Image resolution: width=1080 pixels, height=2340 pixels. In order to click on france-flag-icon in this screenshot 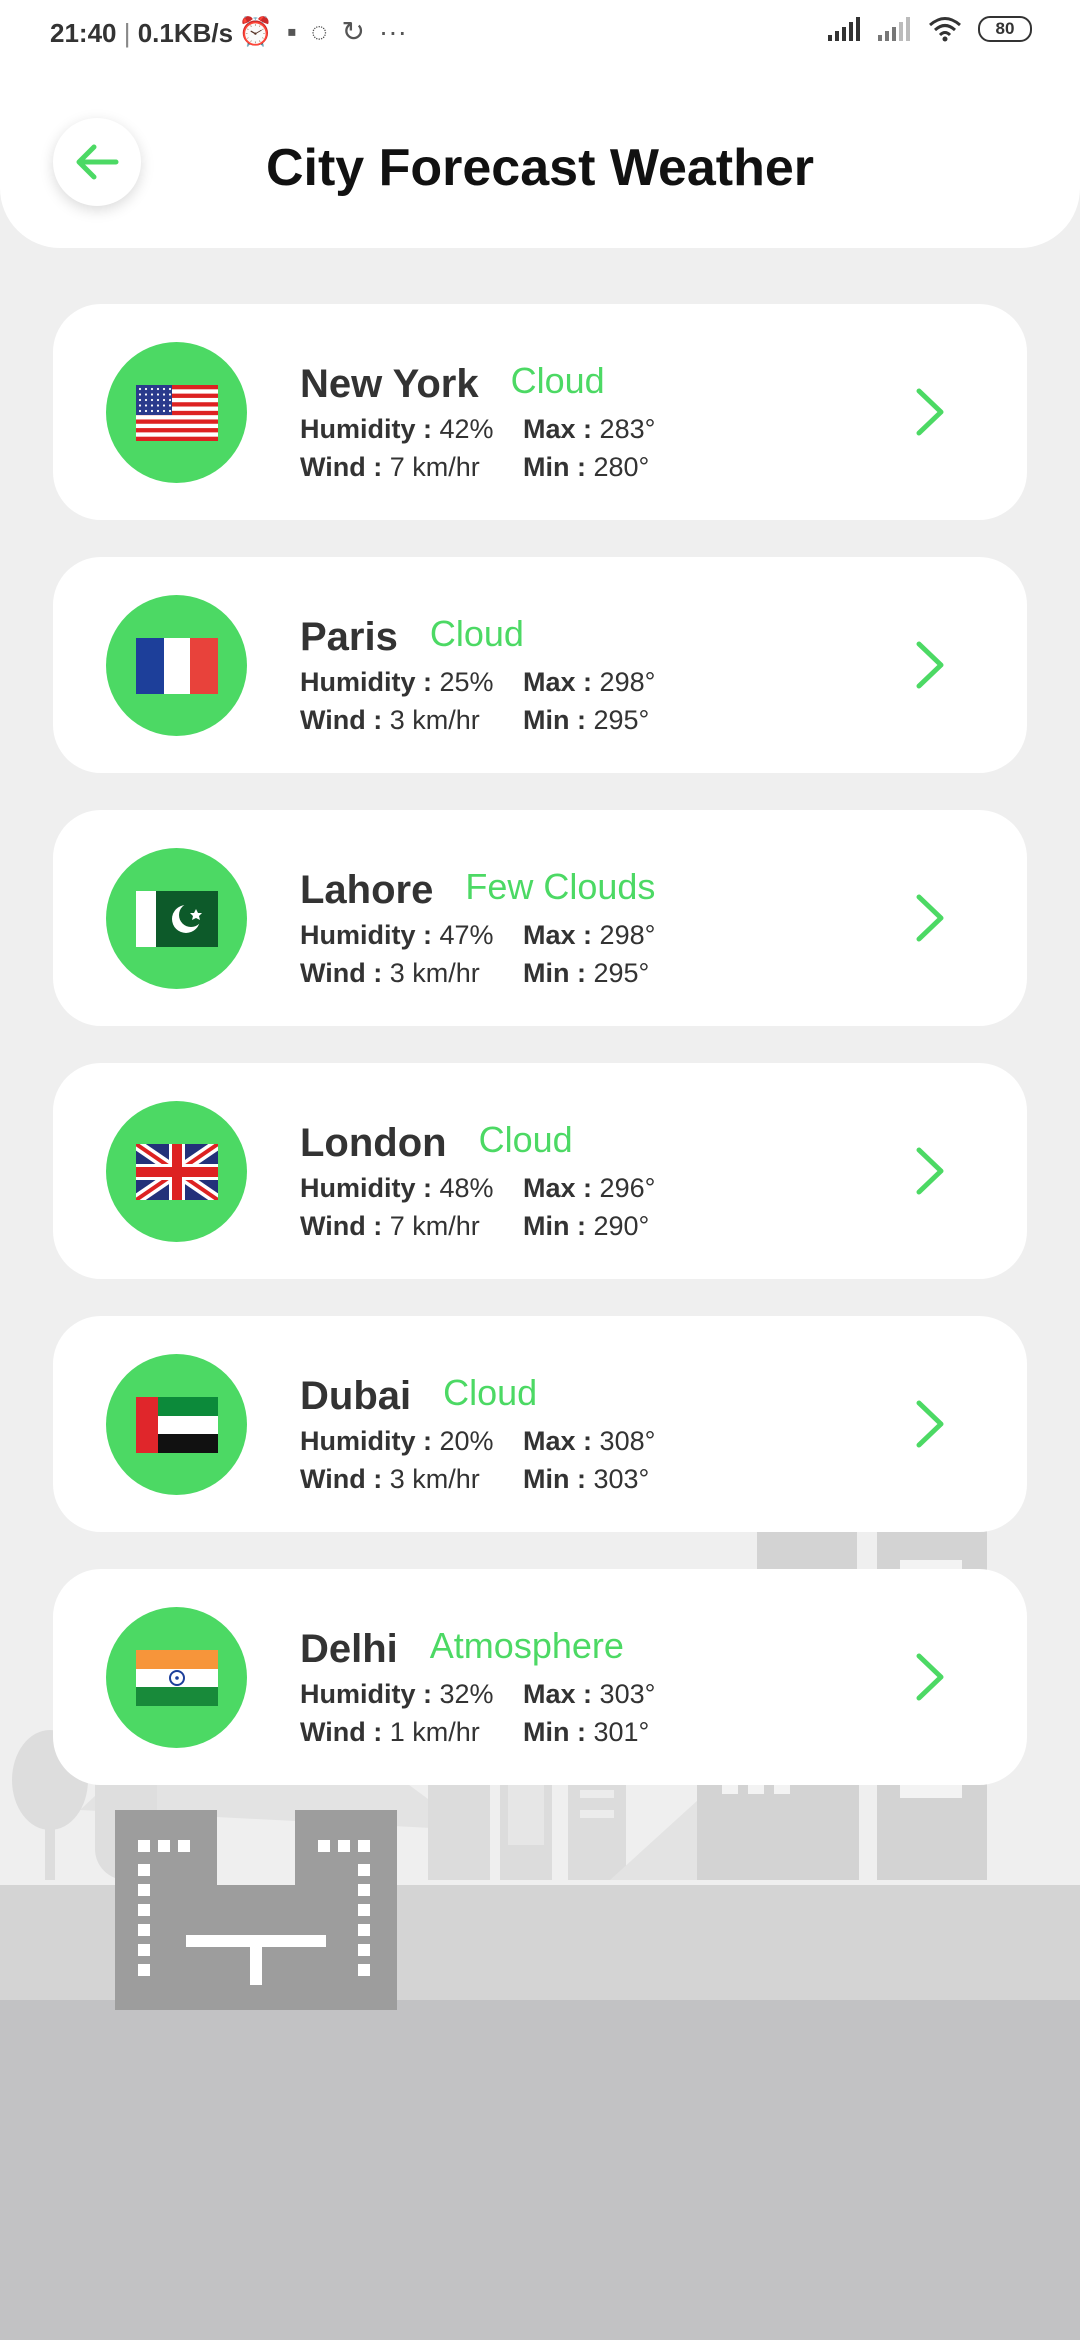, I will do `click(176, 665)`.